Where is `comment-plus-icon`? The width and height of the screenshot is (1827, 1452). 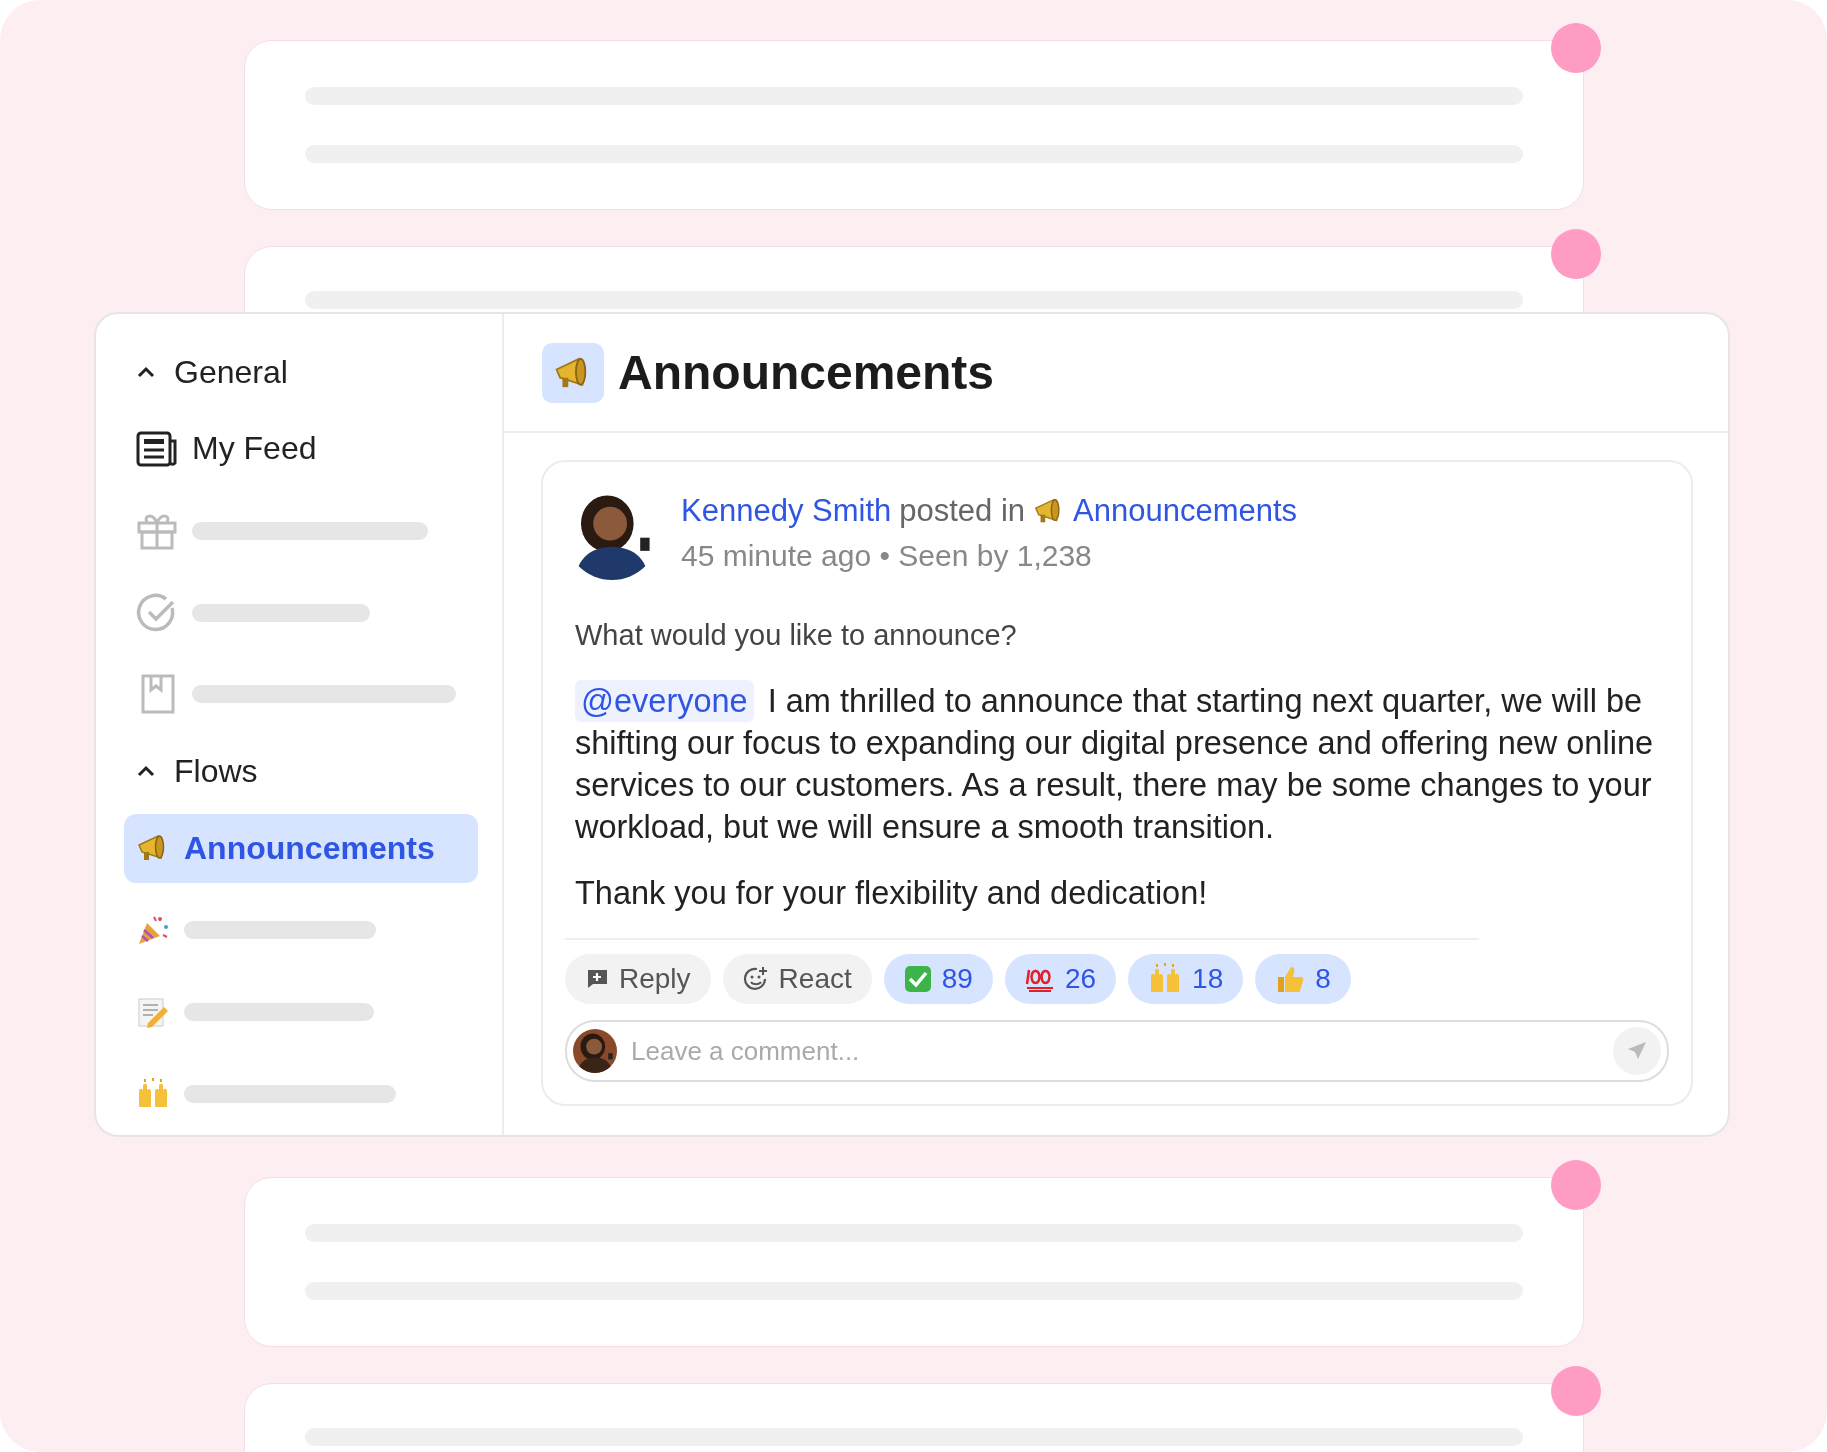 comment-plus-icon is located at coordinates (597, 979).